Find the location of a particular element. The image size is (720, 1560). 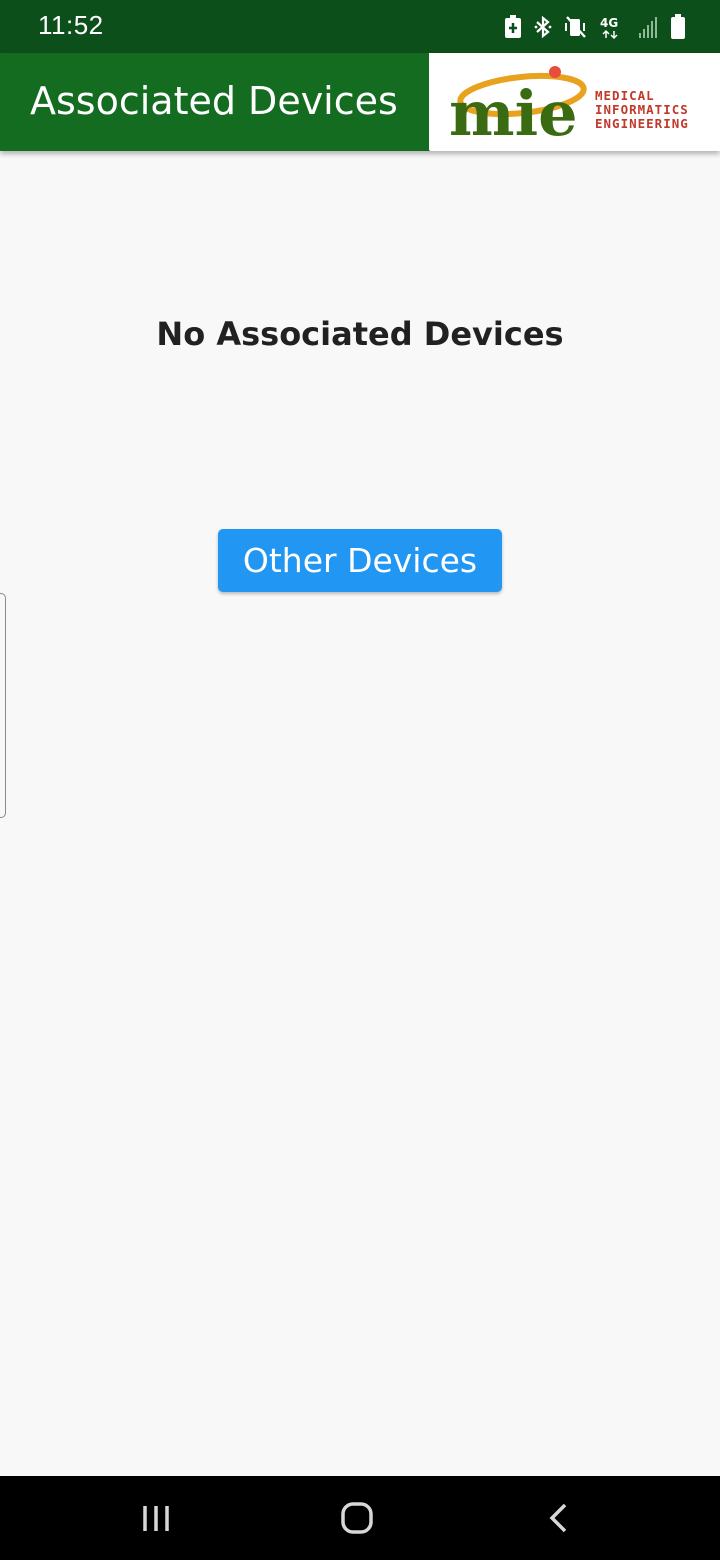

svg-text: mie is located at coordinates (513, 113).